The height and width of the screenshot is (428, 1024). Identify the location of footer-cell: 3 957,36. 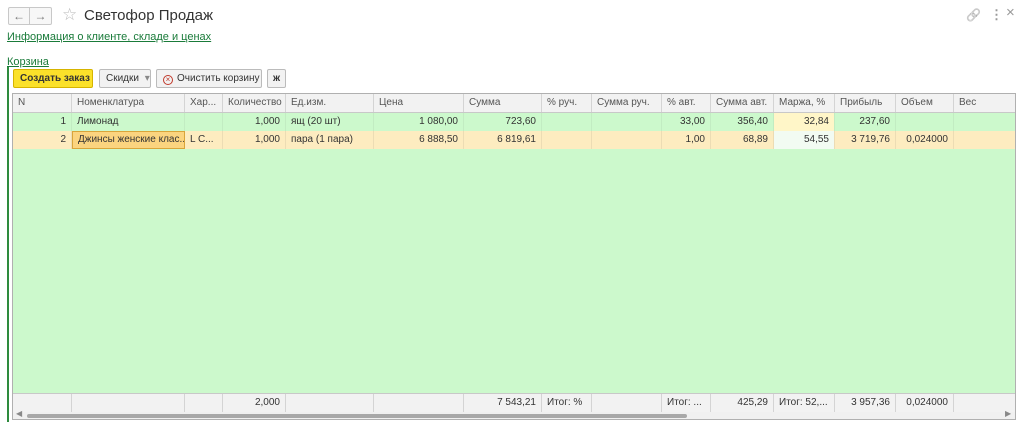
(865, 403).